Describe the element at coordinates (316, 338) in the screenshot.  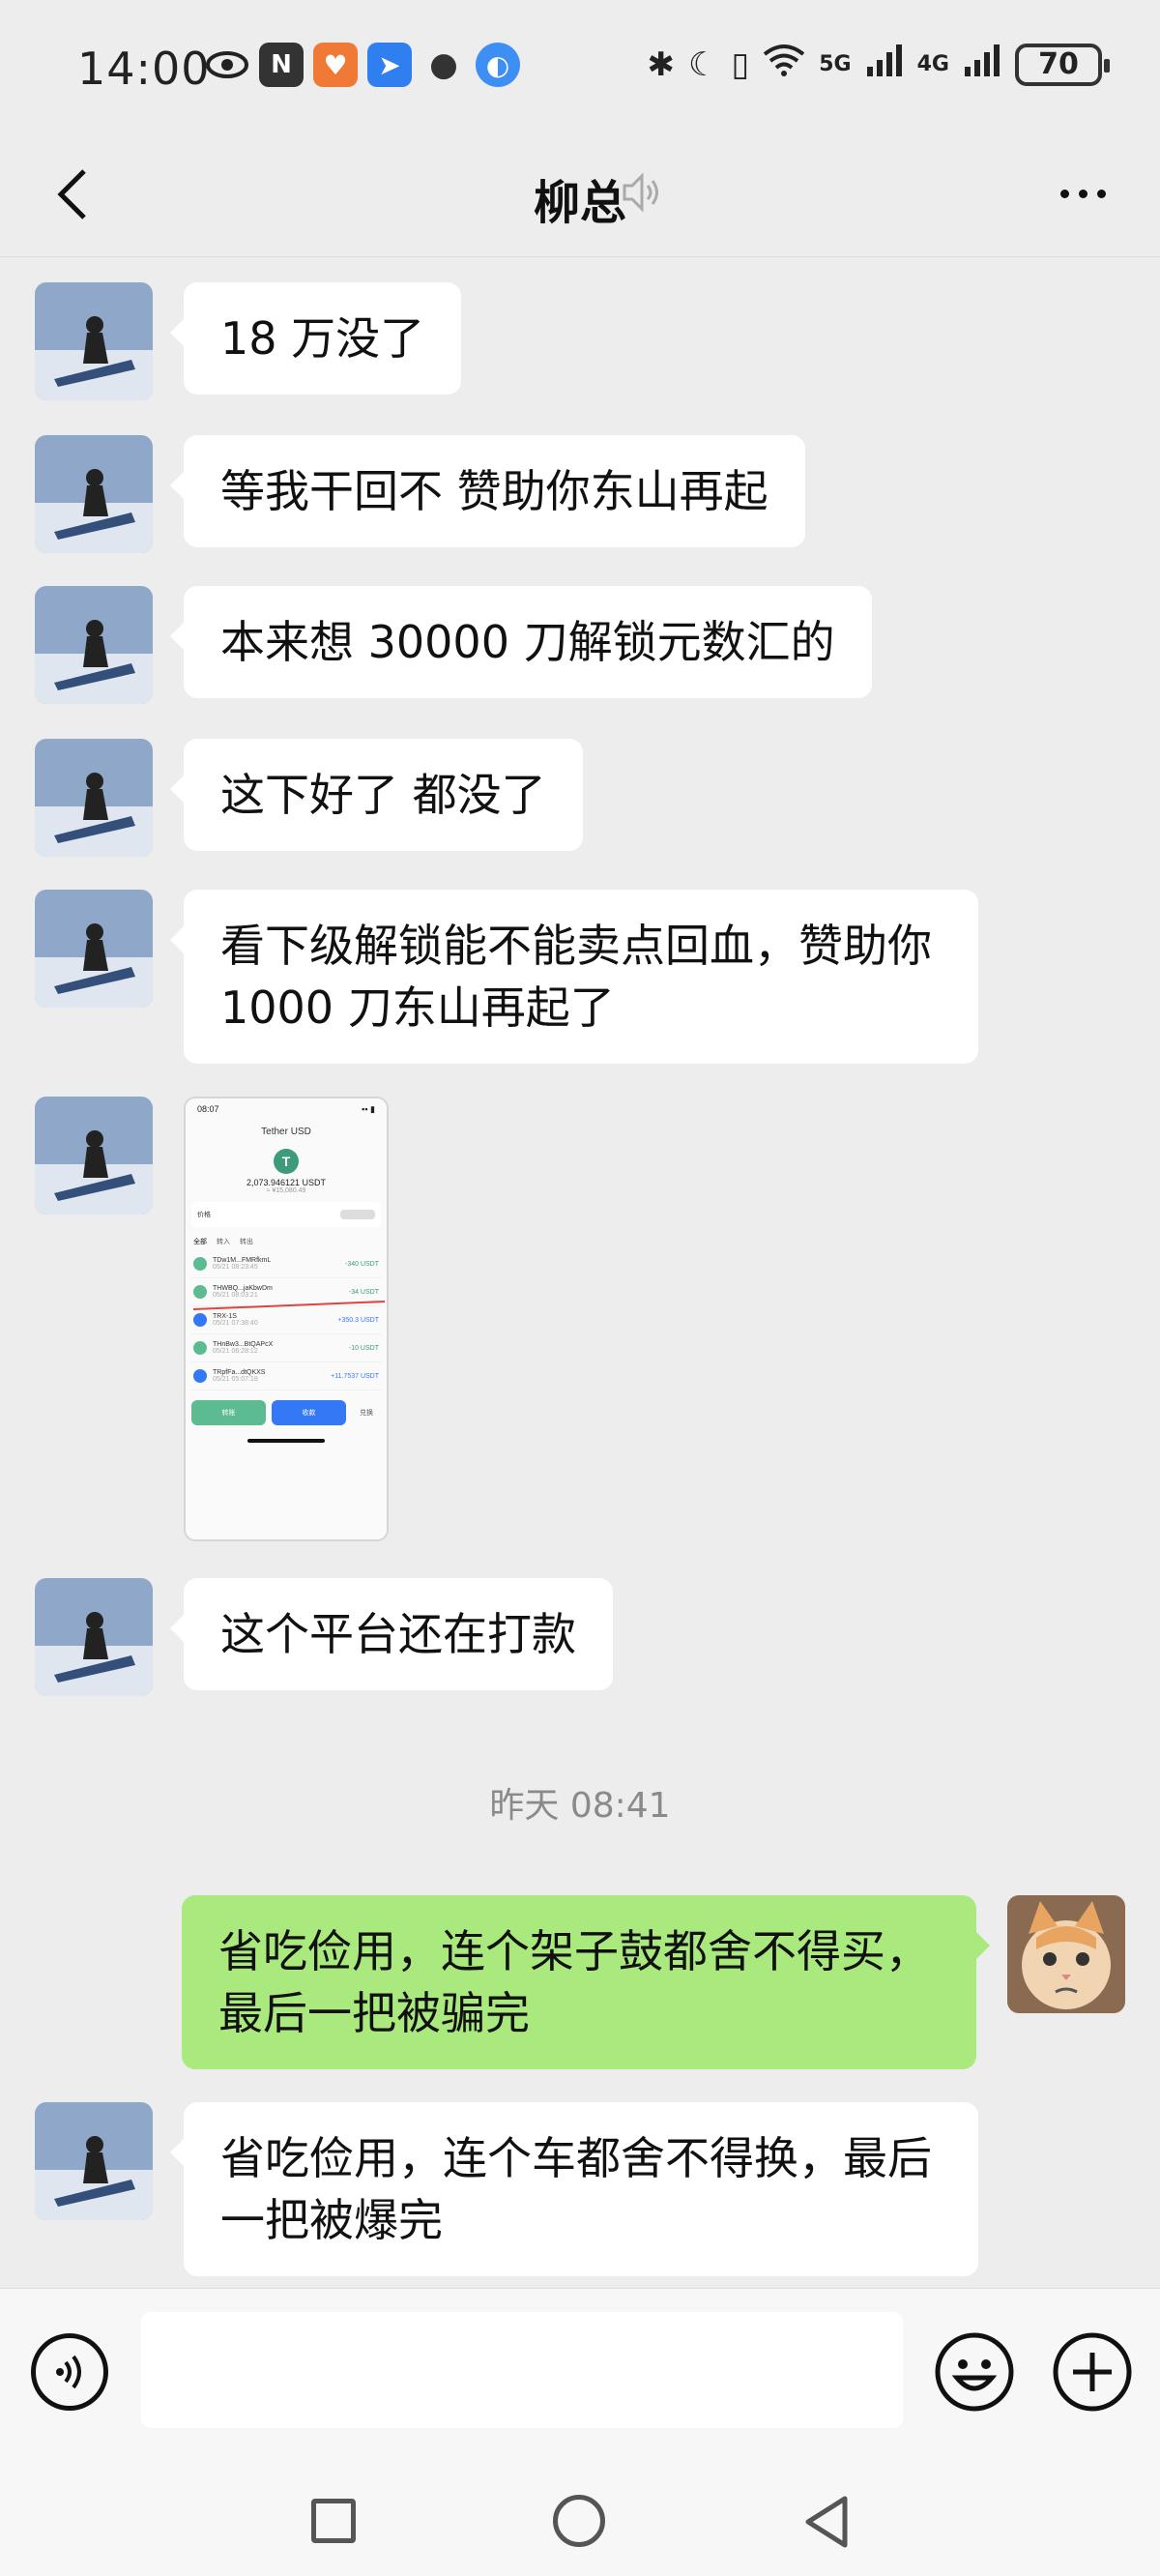
I see `message-bubble: 18 万没了` at that location.